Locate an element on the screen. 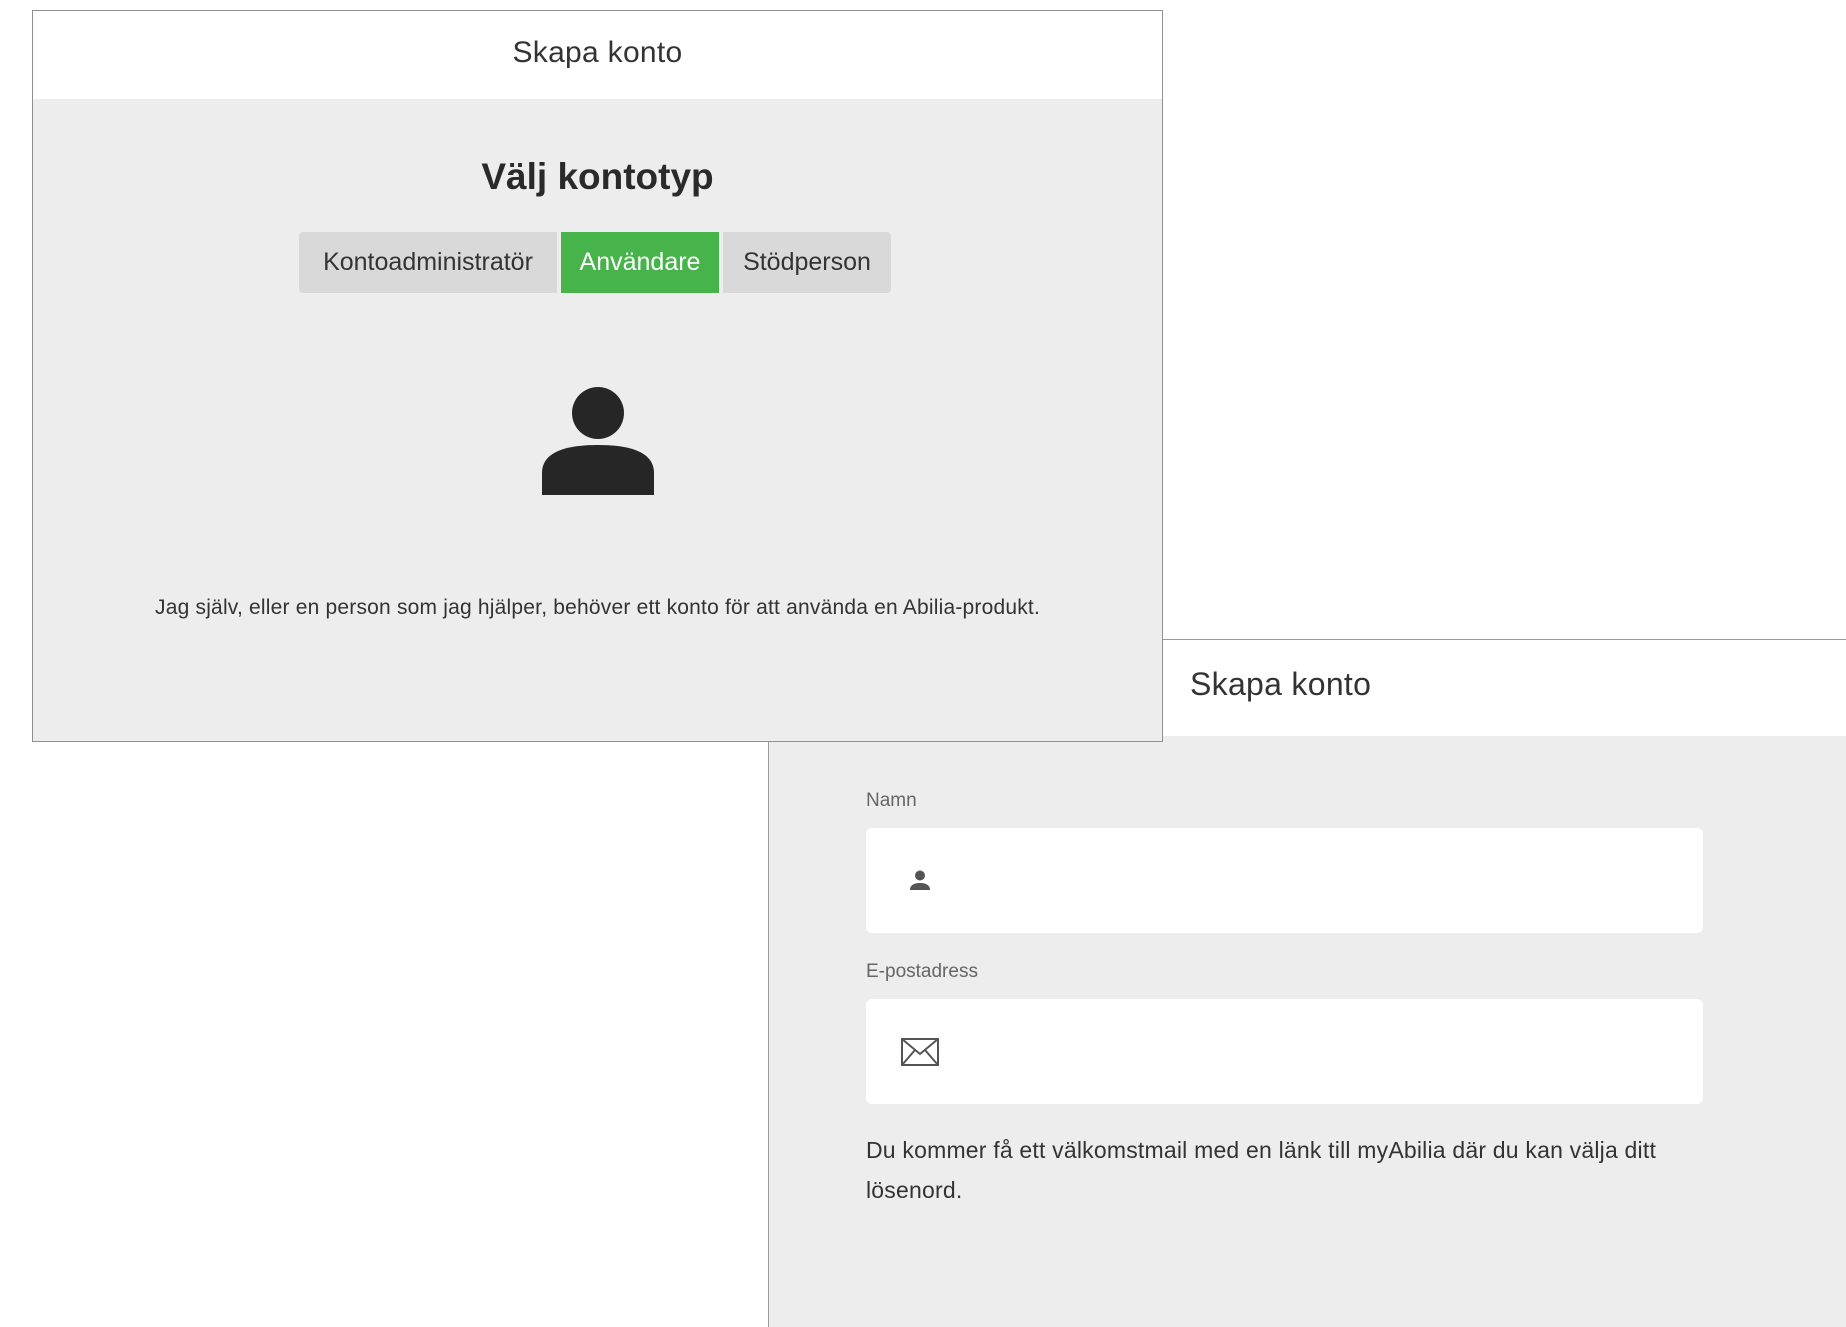 Image resolution: width=1846 pixels, height=1327 pixels. account-type-selector: Kontoadministratör Användare Stödperson is located at coordinates (595, 262).